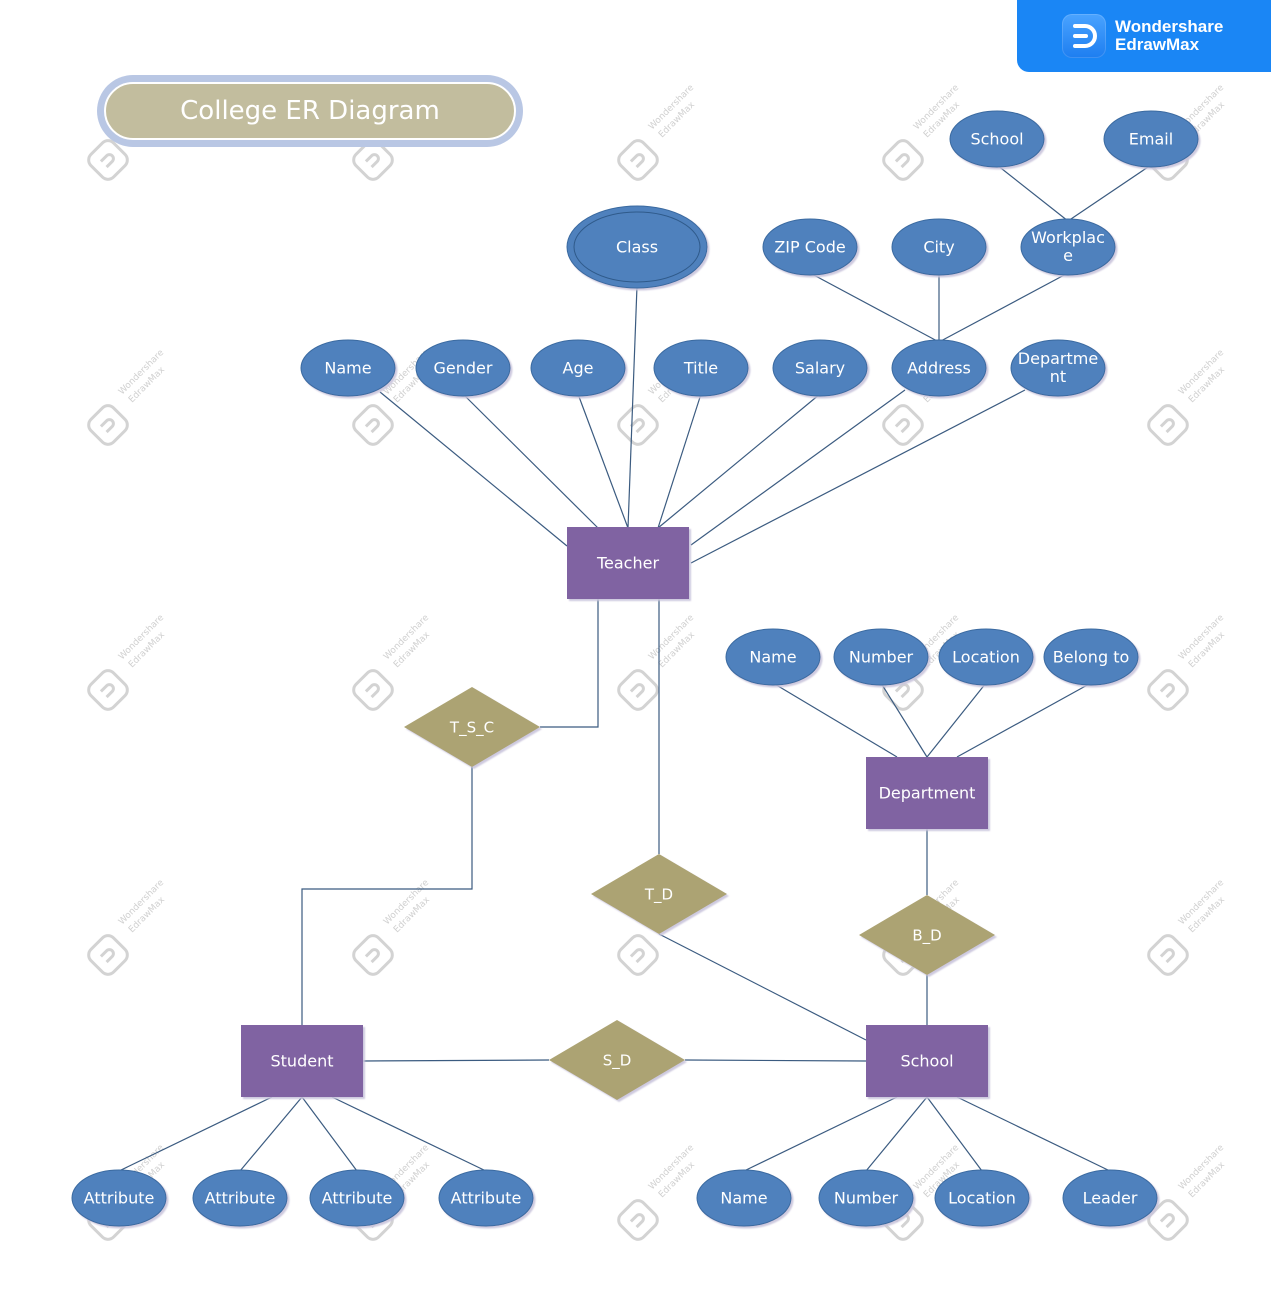 This screenshot has width=1271, height=1300. Describe the element at coordinates (809, 247) in the screenshot. I see `attribute-label: ZIP Code` at that location.